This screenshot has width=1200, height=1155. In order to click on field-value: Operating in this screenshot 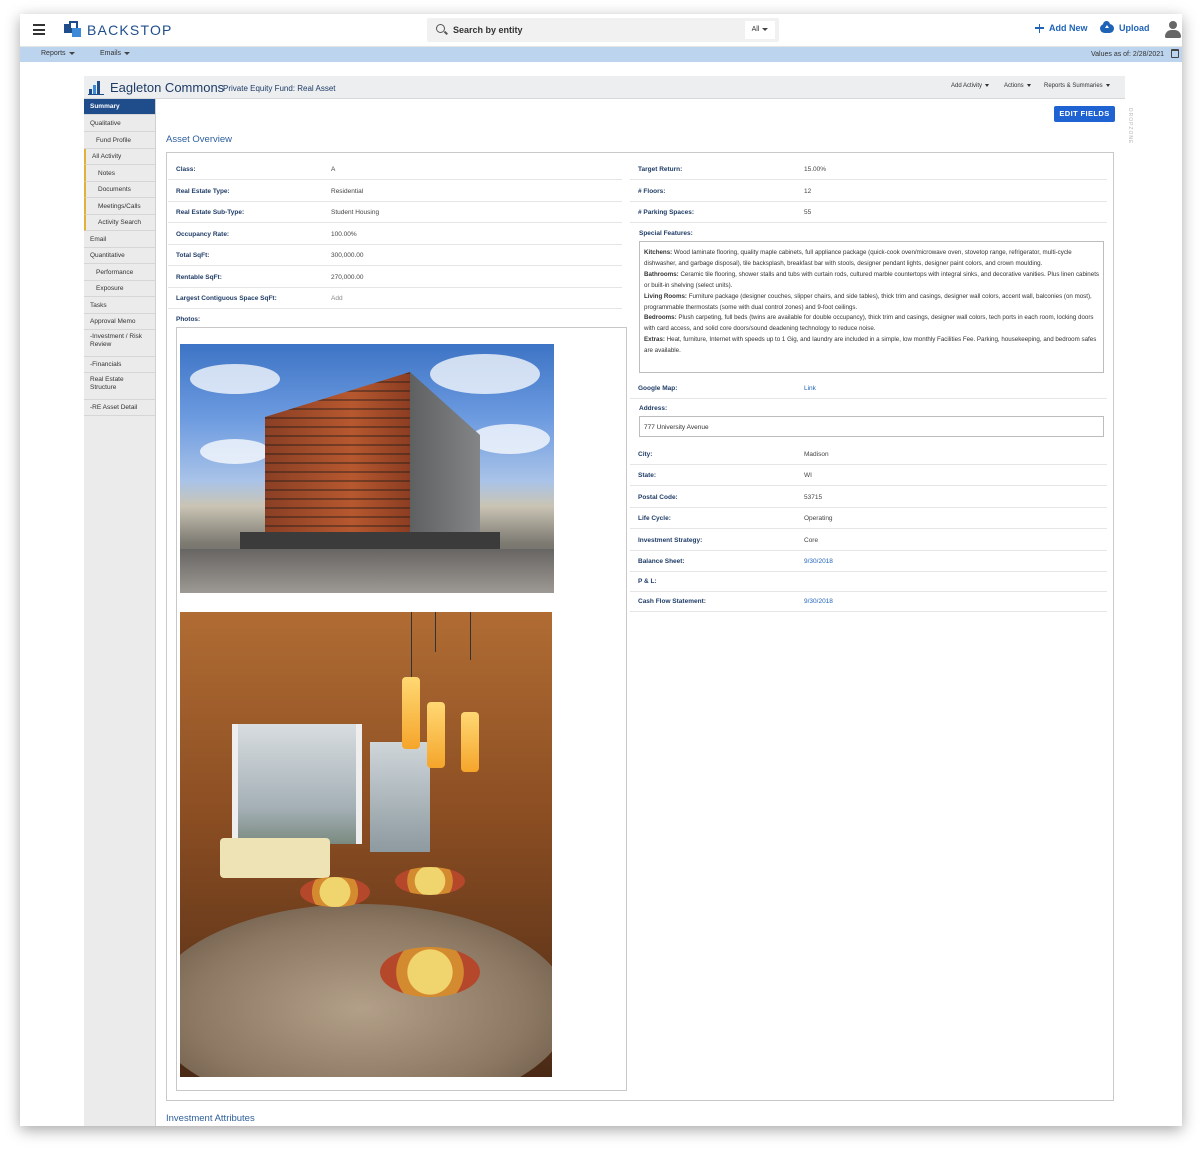, I will do `click(818, 518)`.